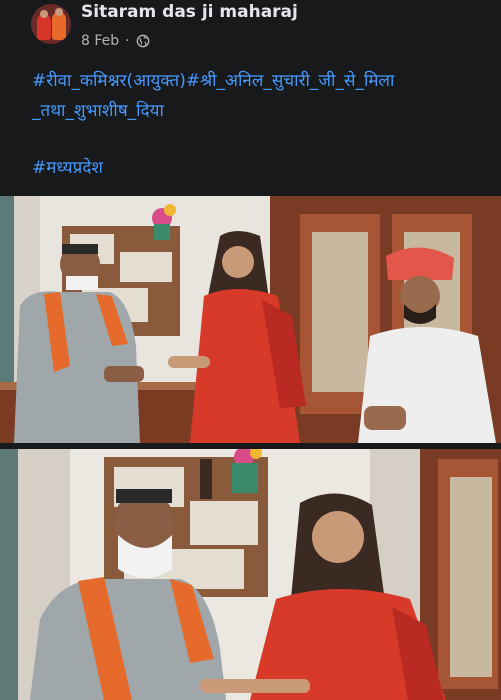 Image resolution: width=501 pixels, height=700 pixels. Describe the element at coordinates (250, 30) in the screenshot. I see `post-header: Sitaram das ji maharaj 8 Feb ·` at that location.